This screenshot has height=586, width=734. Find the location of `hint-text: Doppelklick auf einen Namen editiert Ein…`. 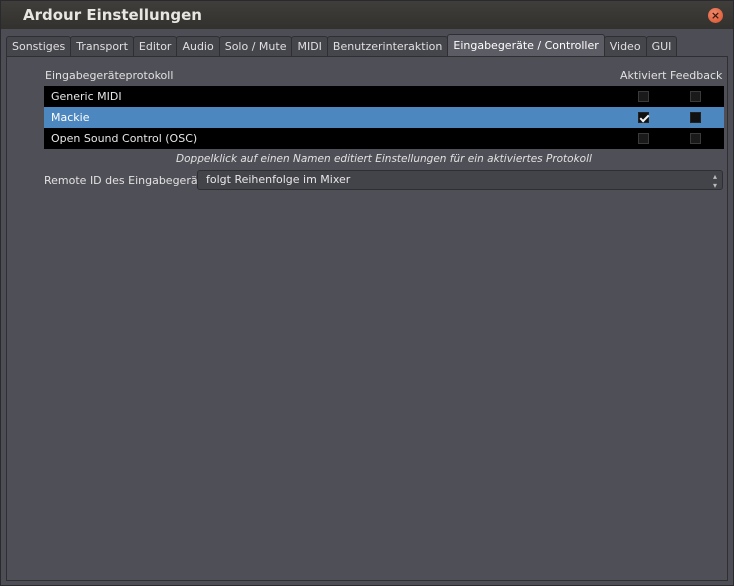

hint-text: Doppelklick auf einen Namen editiert Ein… is located at coordinates (384, 159).